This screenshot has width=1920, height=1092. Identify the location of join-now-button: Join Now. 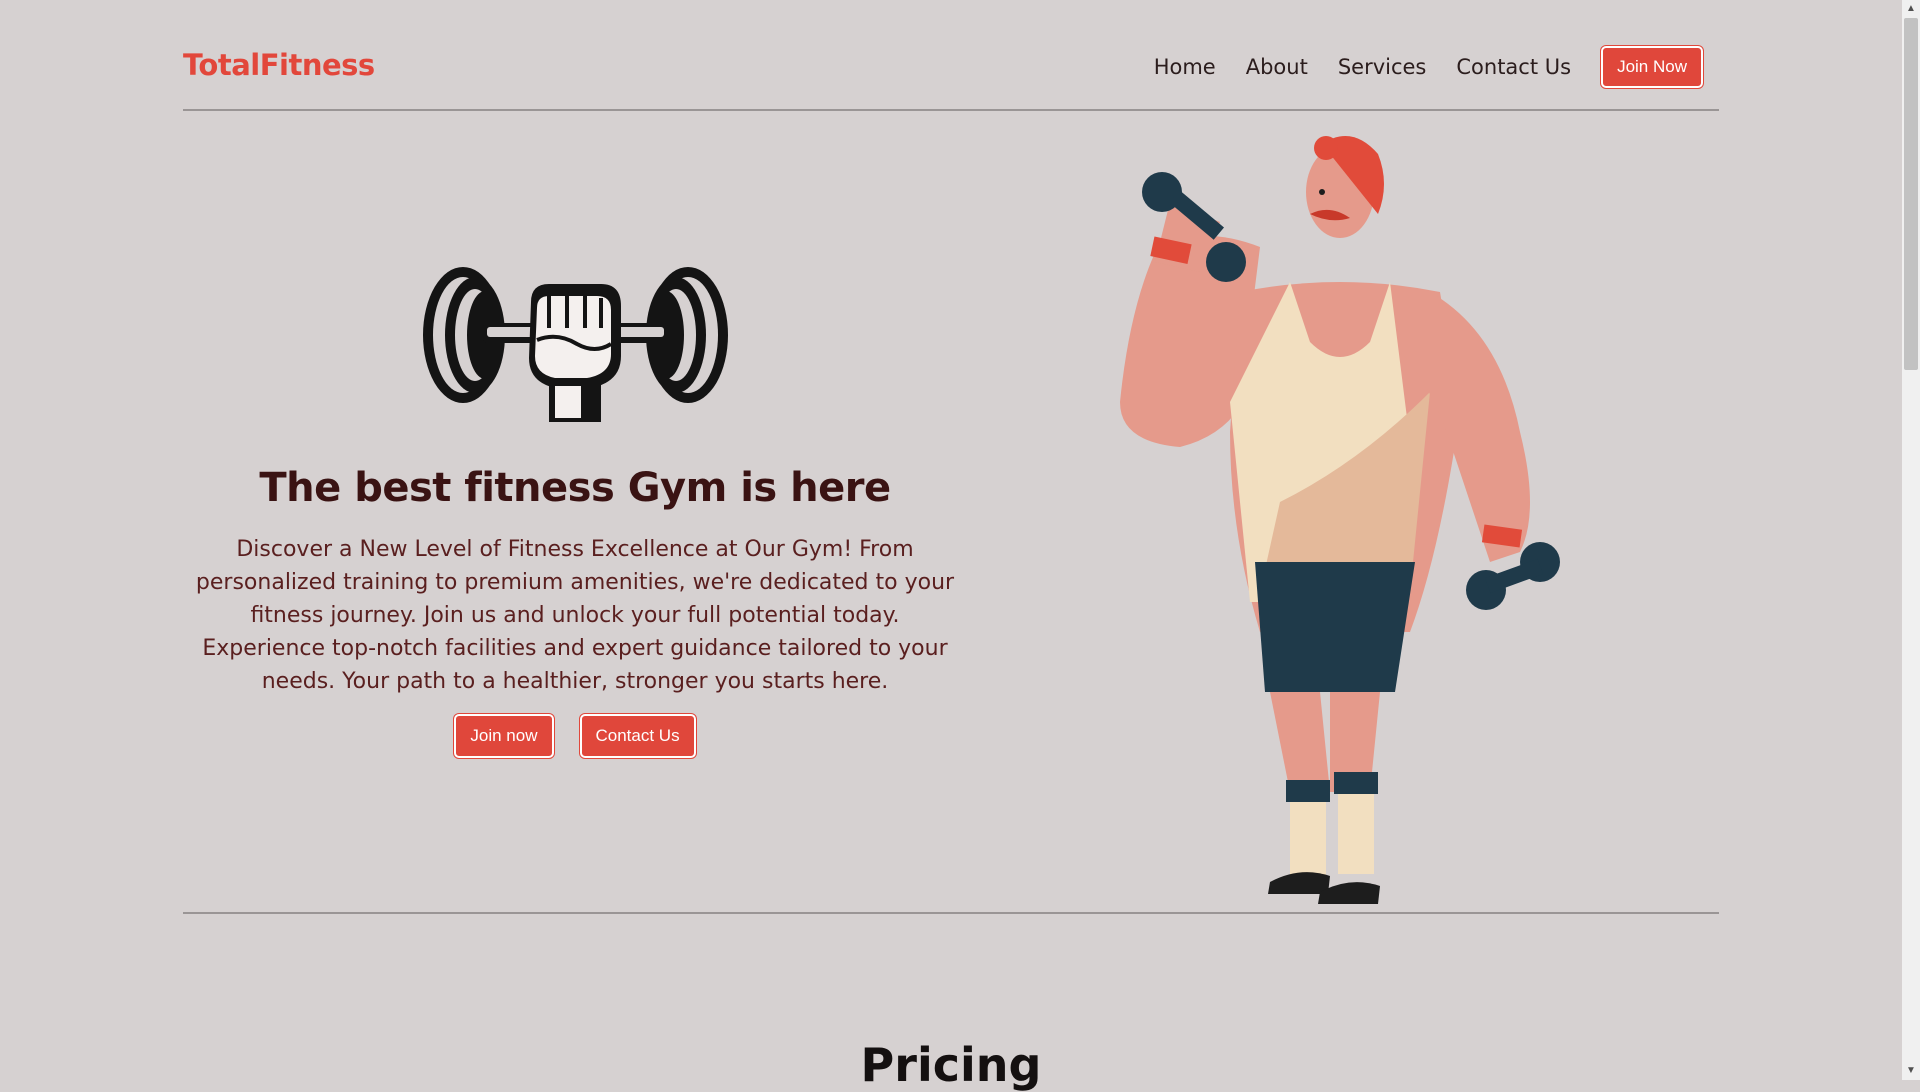
(1652, 67).